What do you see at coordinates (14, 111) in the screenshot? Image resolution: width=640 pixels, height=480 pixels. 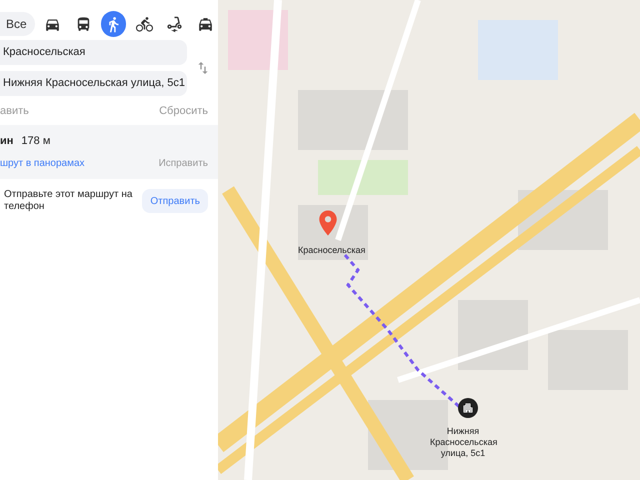 I see `add-link: авить` at bounding box center [14, 111].